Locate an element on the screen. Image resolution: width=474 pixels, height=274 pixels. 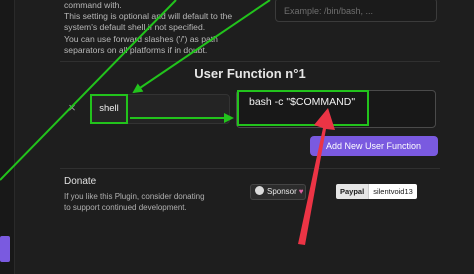
user-function-title: User Function n°1 is located at coordinates (250, 73).